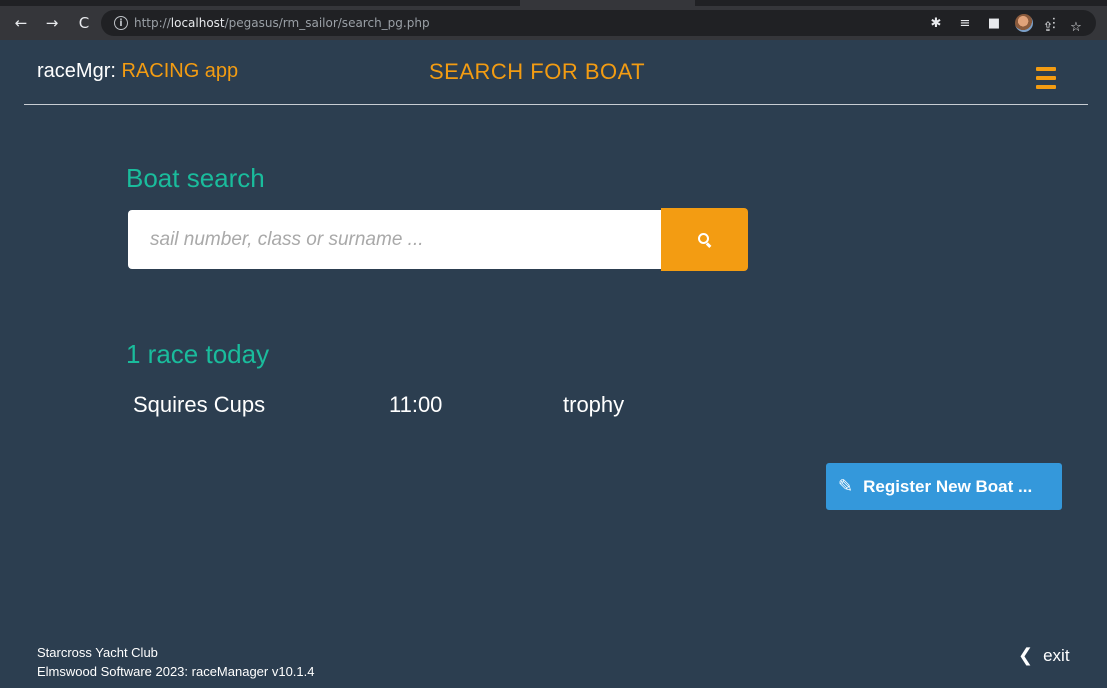 Image resolution: width=1107 pixels, height=688 pixels. Describe the element at coordinates (416, 404) in the screenshot. I see `race-time: 11:00` at that location.